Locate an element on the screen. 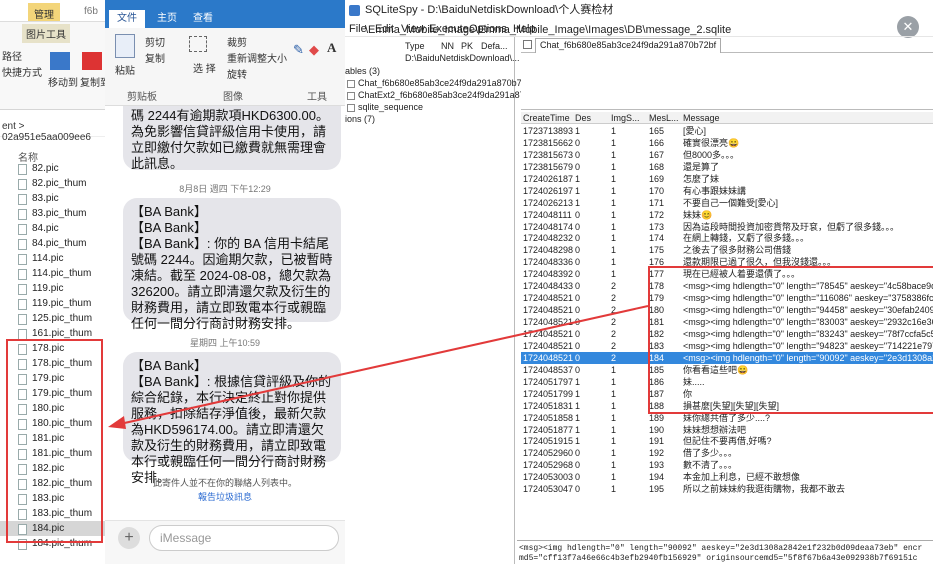  table-row: 1723815673 0 1 167 但8000多。。。 is located at coordinates (727, 155).